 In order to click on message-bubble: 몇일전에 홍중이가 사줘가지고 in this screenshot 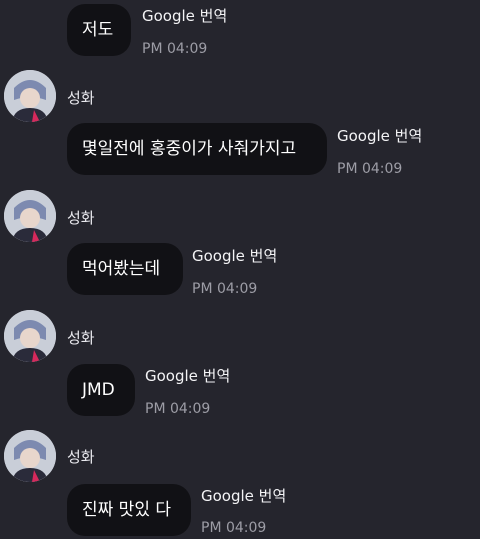, I will do `click(197, 149)`.